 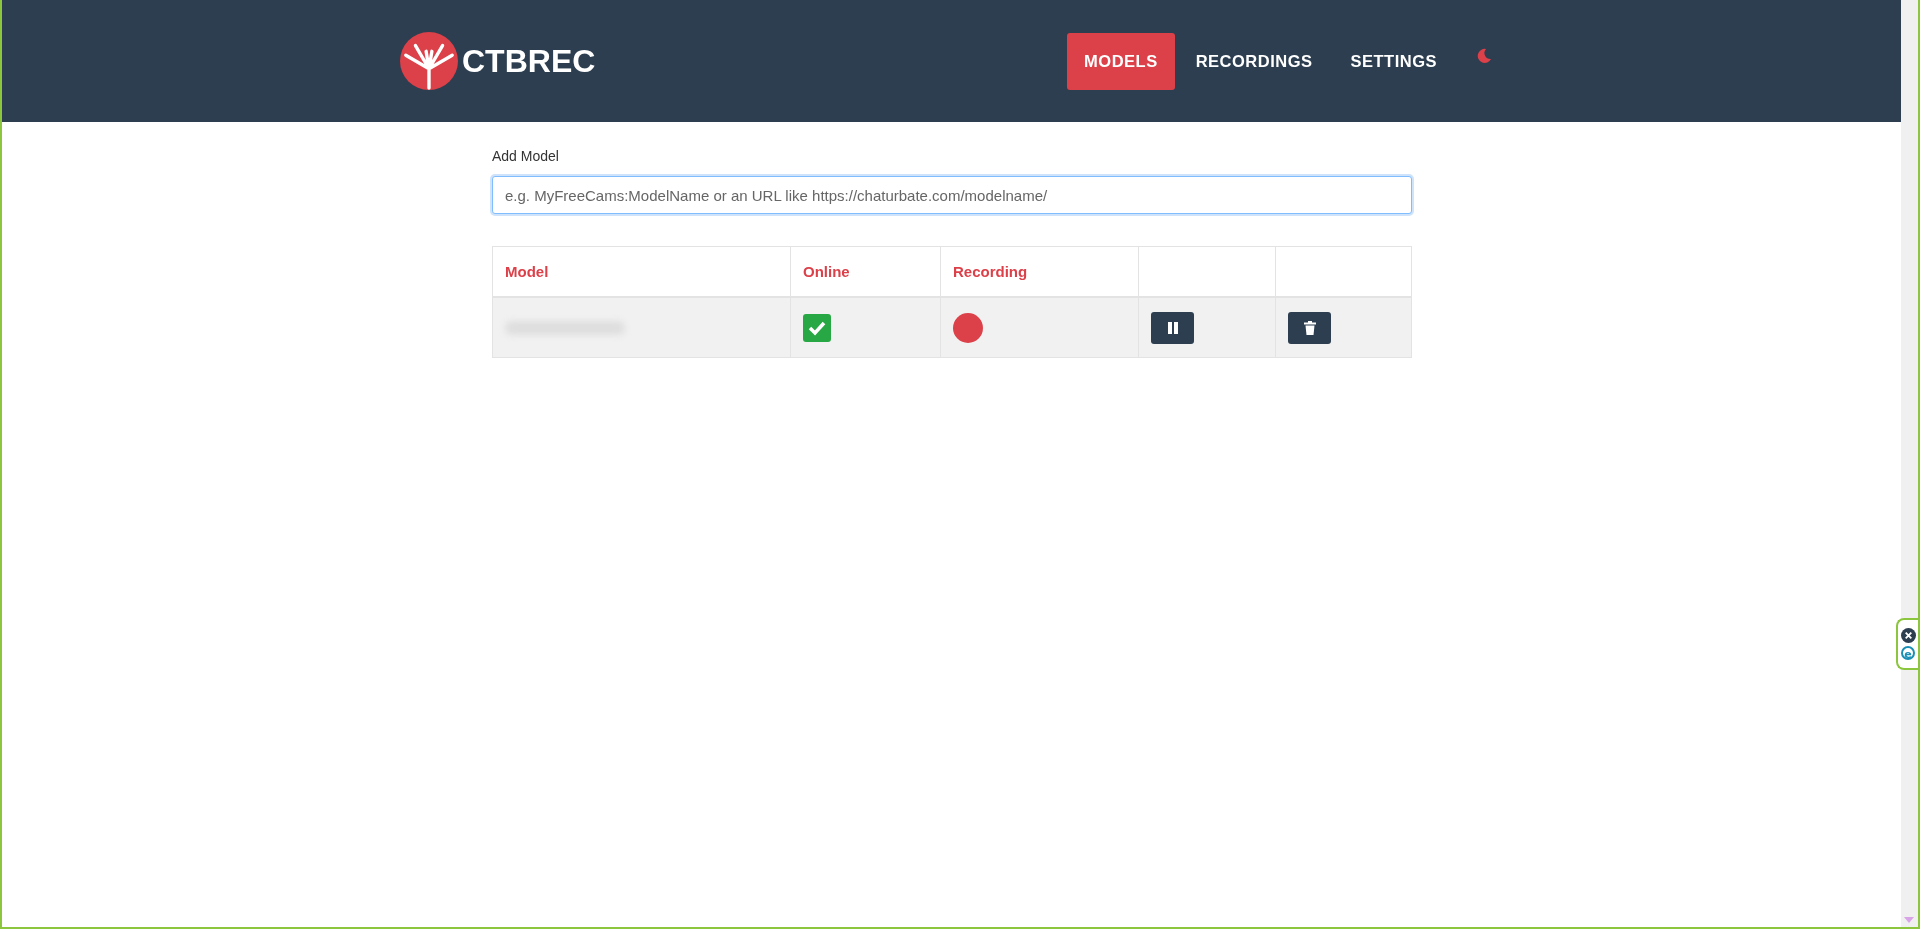 I want to click on delete-button, so click(x=1309, y=327).